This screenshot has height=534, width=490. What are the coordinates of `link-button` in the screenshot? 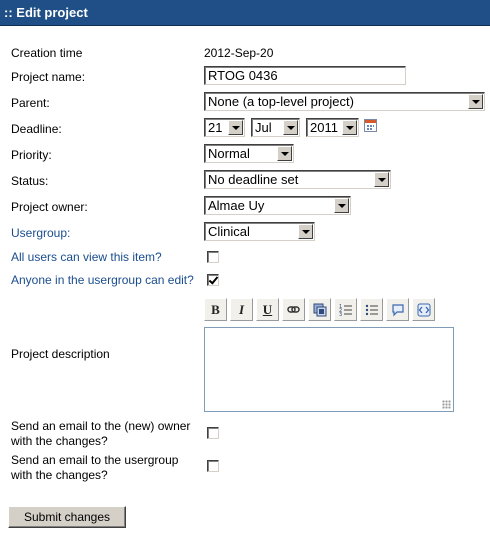 It's located at (293, 309).